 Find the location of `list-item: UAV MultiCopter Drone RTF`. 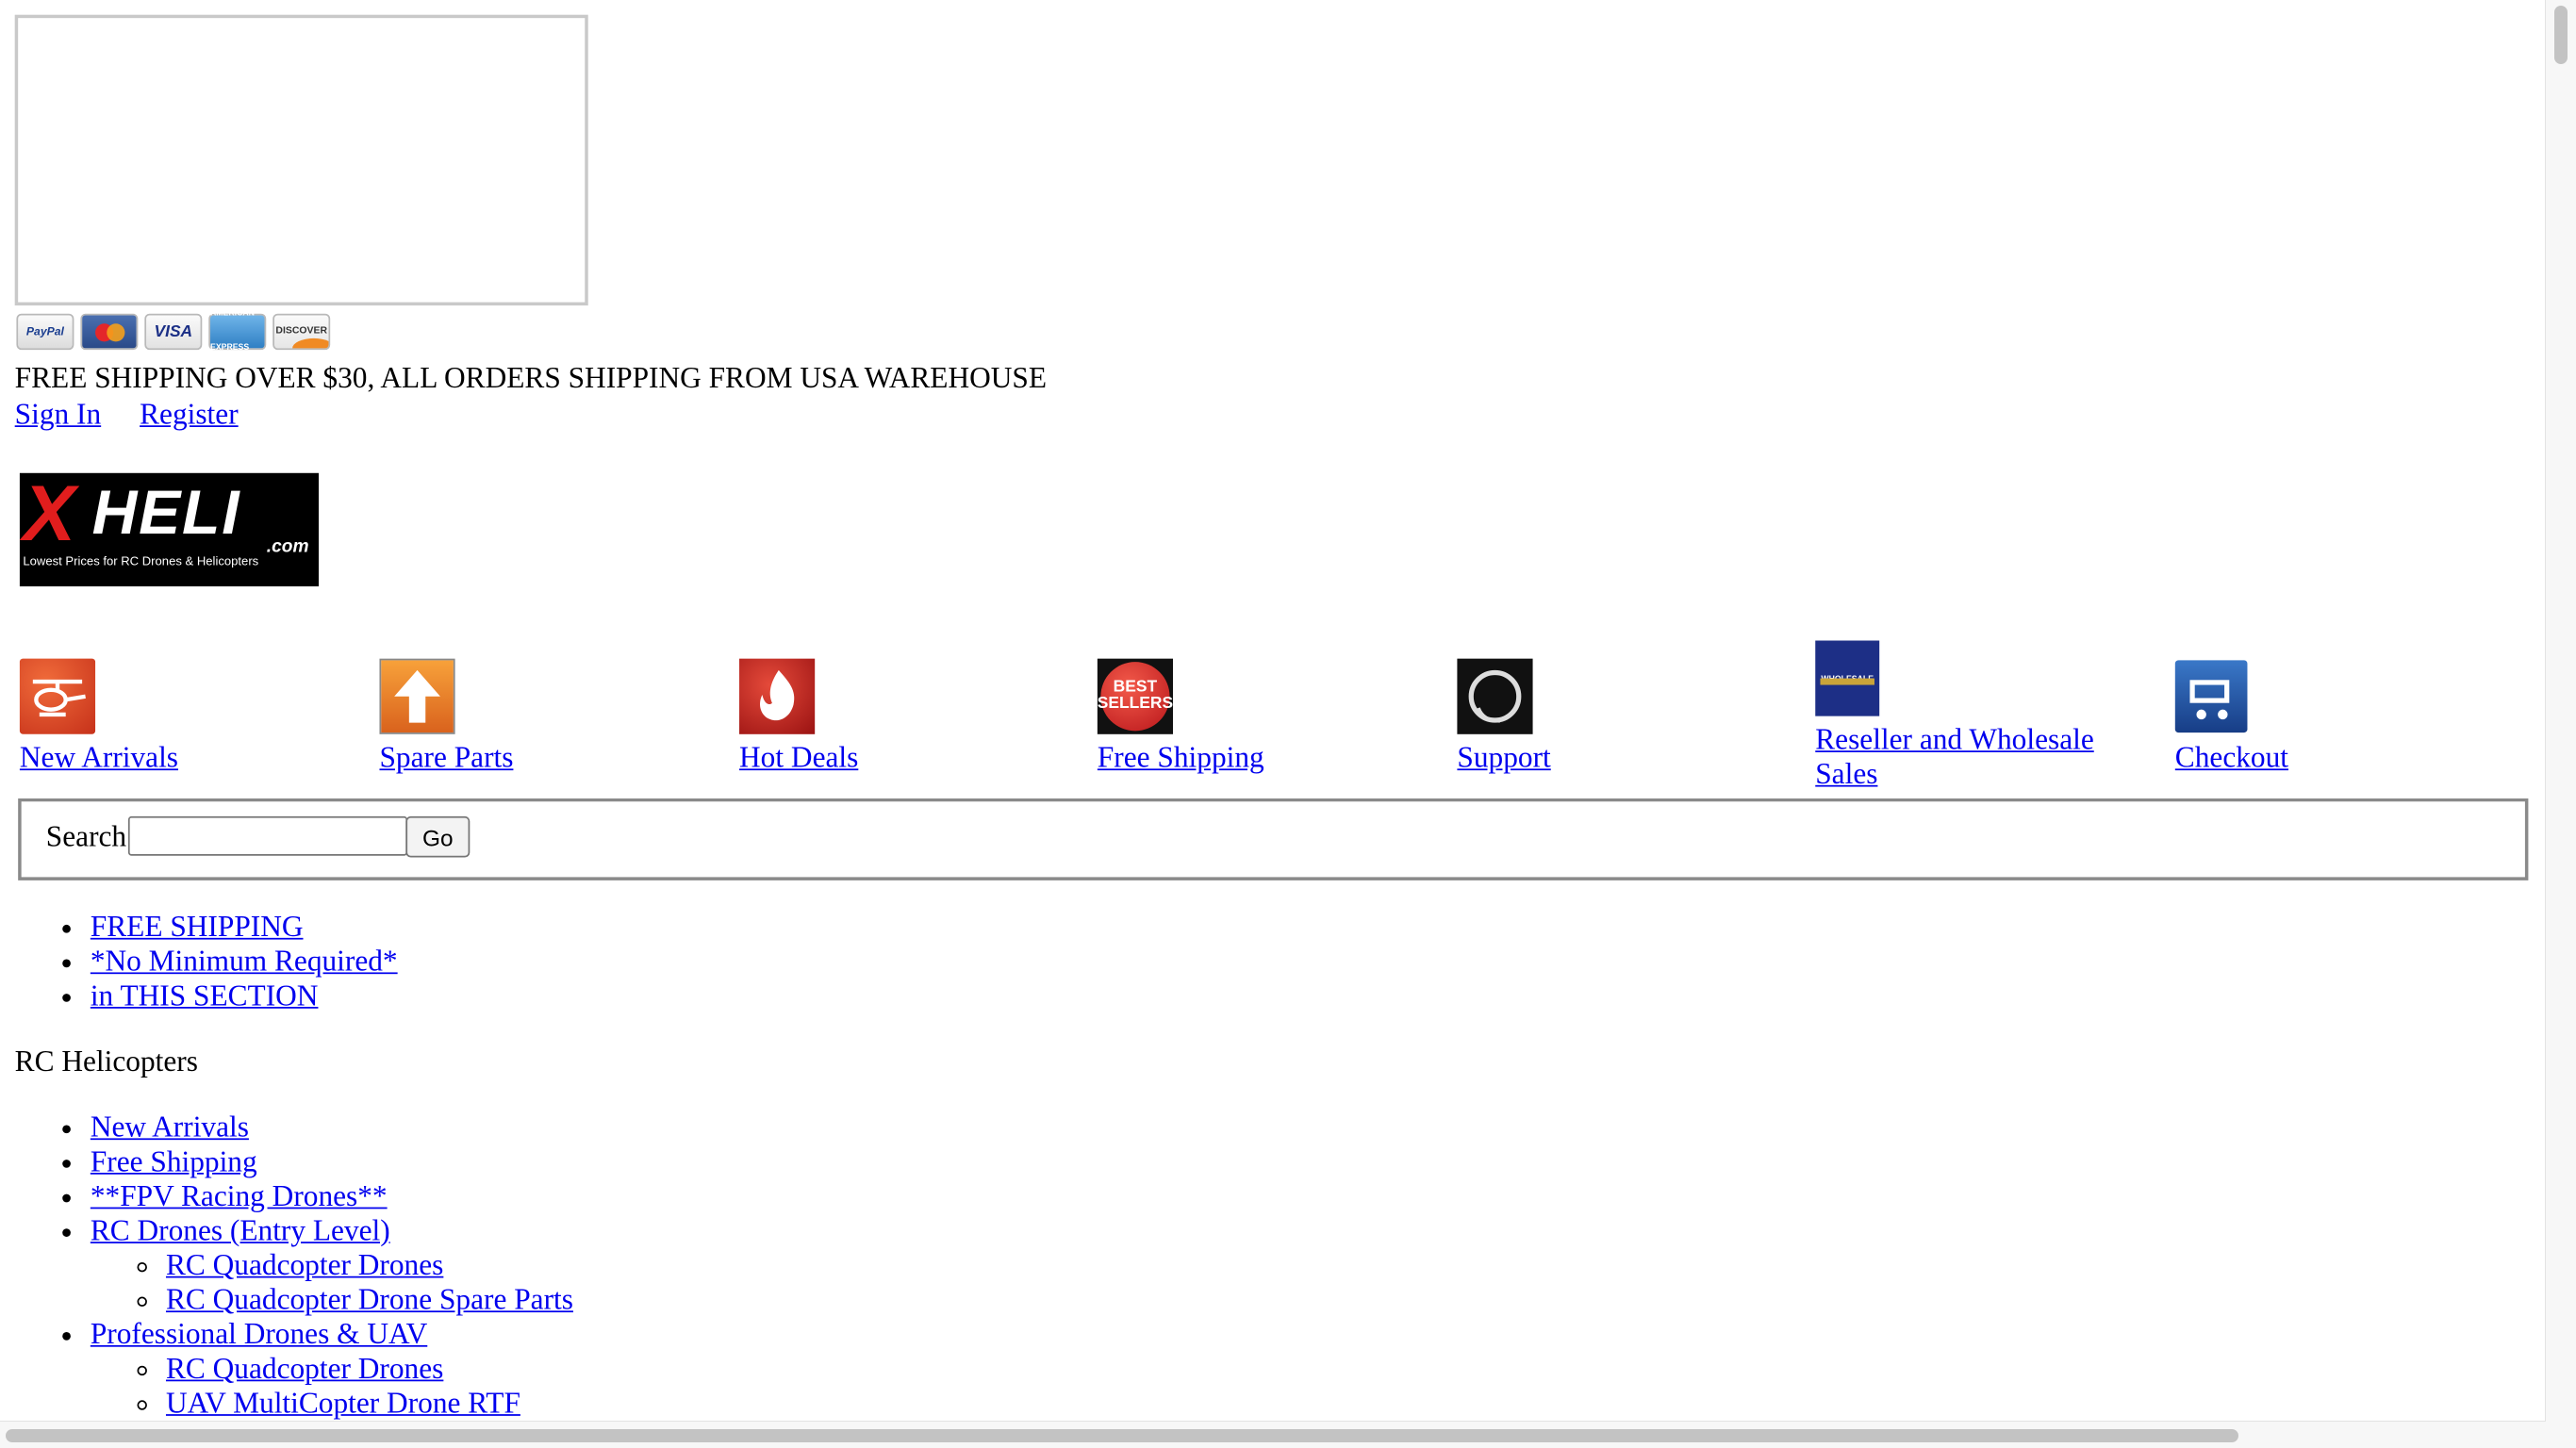

list-item: UAV MultiCopter Drone RTF is located at coordinates (369, 1404).